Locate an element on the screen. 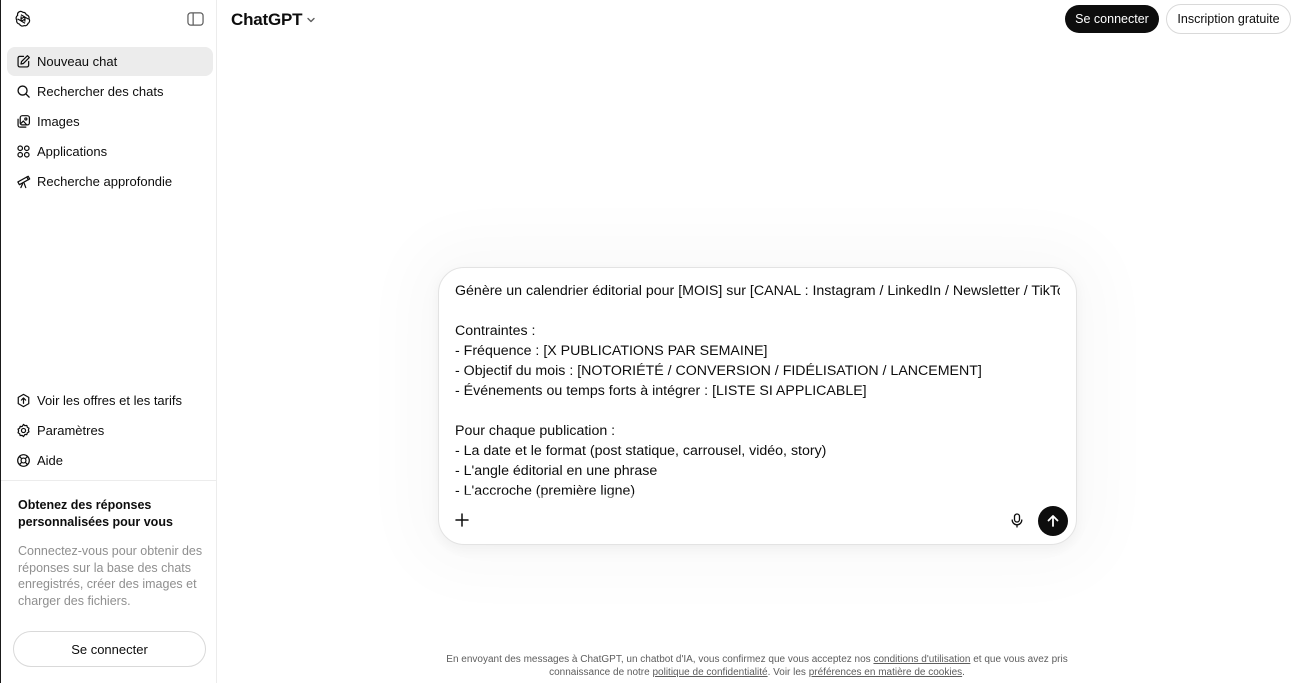 The height and width of the screenshot is (683, 1296). cookies-link: préférences en matière de cookies is located at coordinates (885, 672).